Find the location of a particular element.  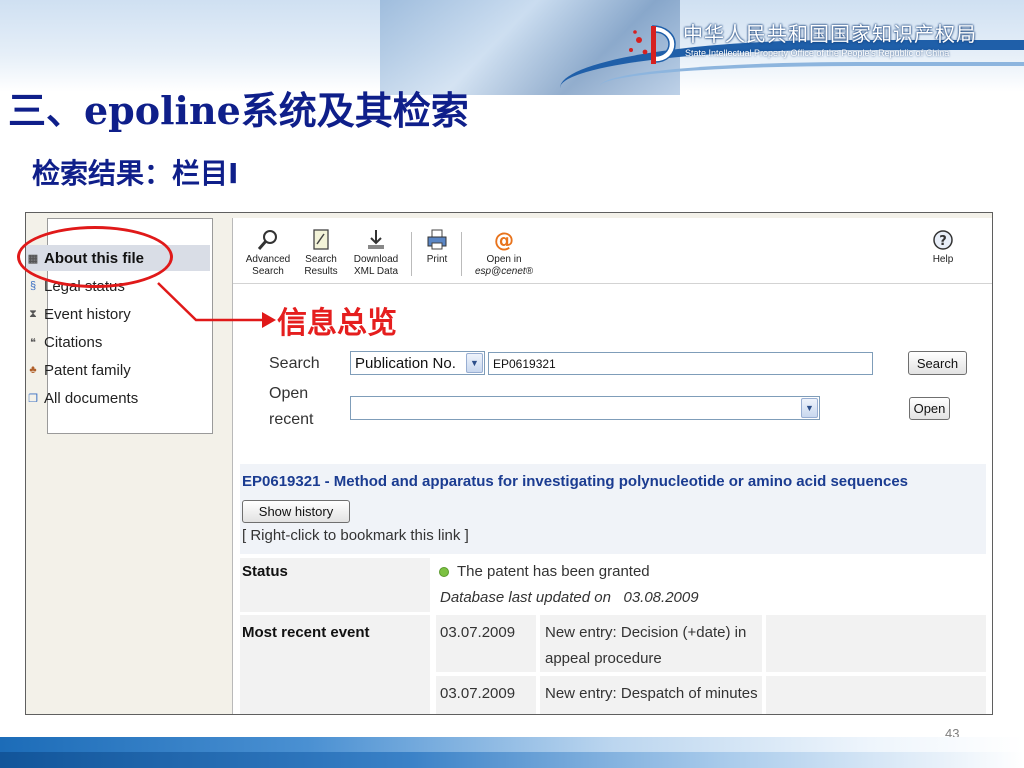

green-status-dot-icon is located at coordinates (444, 572).